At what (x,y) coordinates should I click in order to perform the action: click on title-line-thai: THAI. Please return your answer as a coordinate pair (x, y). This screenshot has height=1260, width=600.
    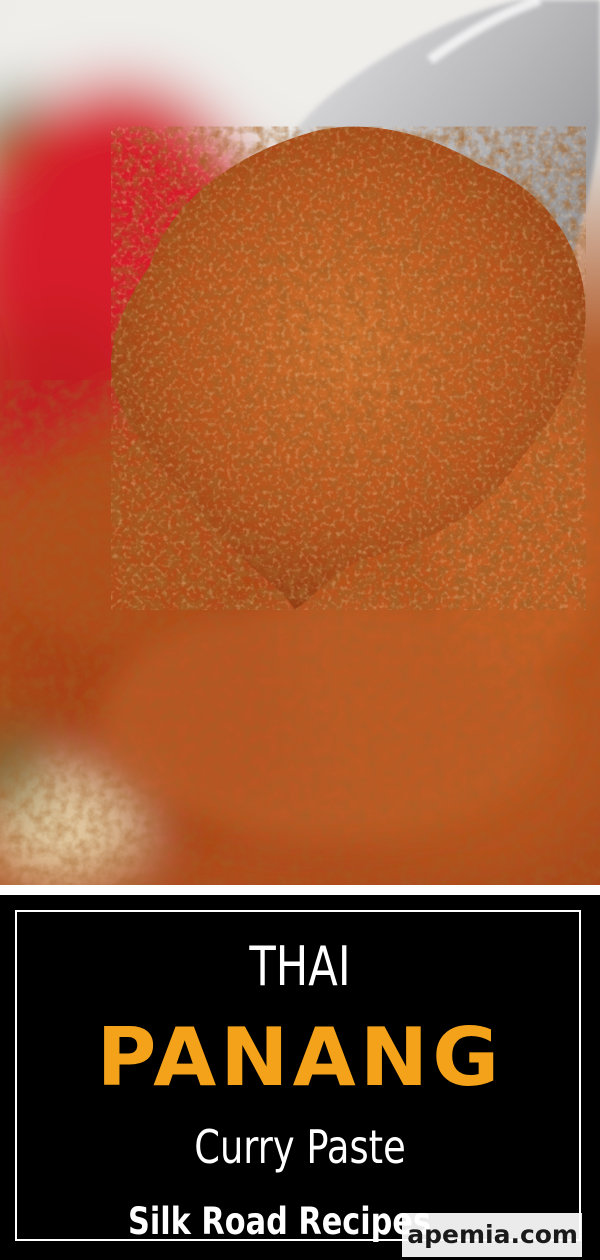
    Looking at the image, I should click on (300, 966).